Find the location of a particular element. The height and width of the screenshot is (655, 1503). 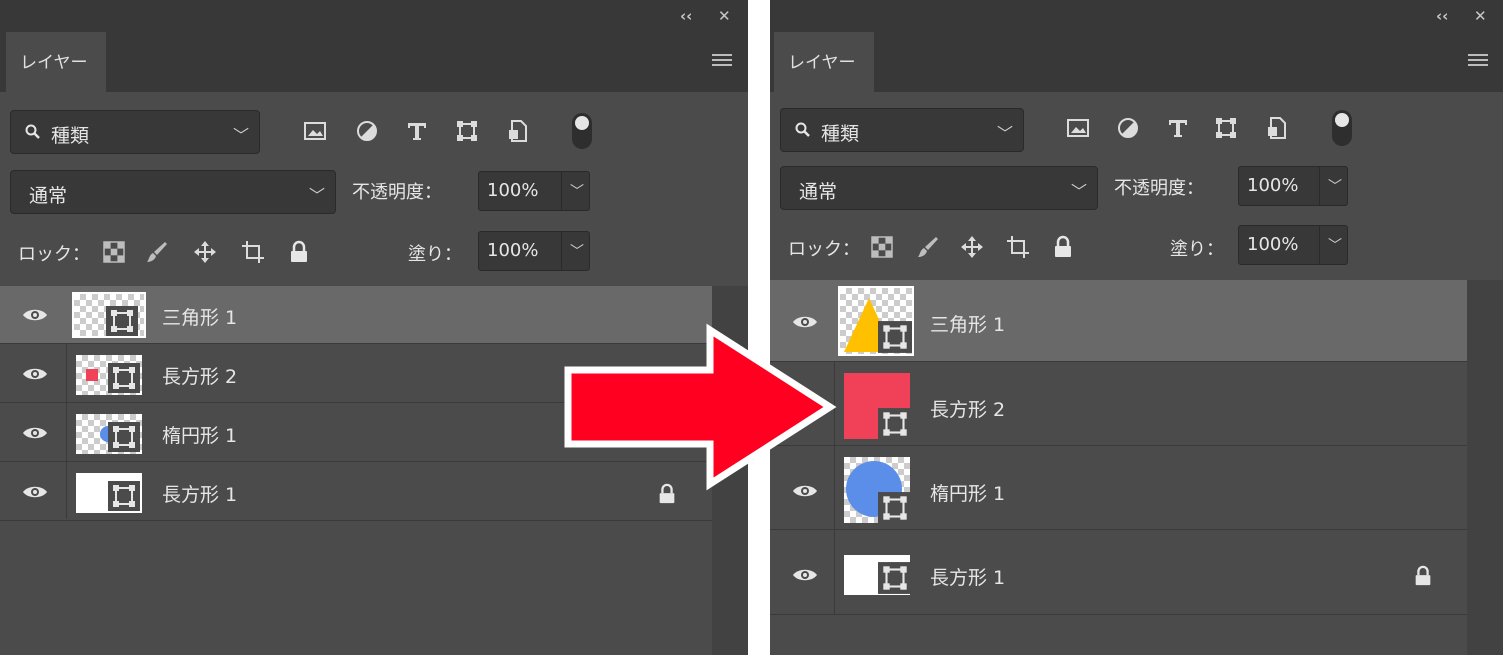

layer-list-scrollbar is located at coordinates (1485, 467).